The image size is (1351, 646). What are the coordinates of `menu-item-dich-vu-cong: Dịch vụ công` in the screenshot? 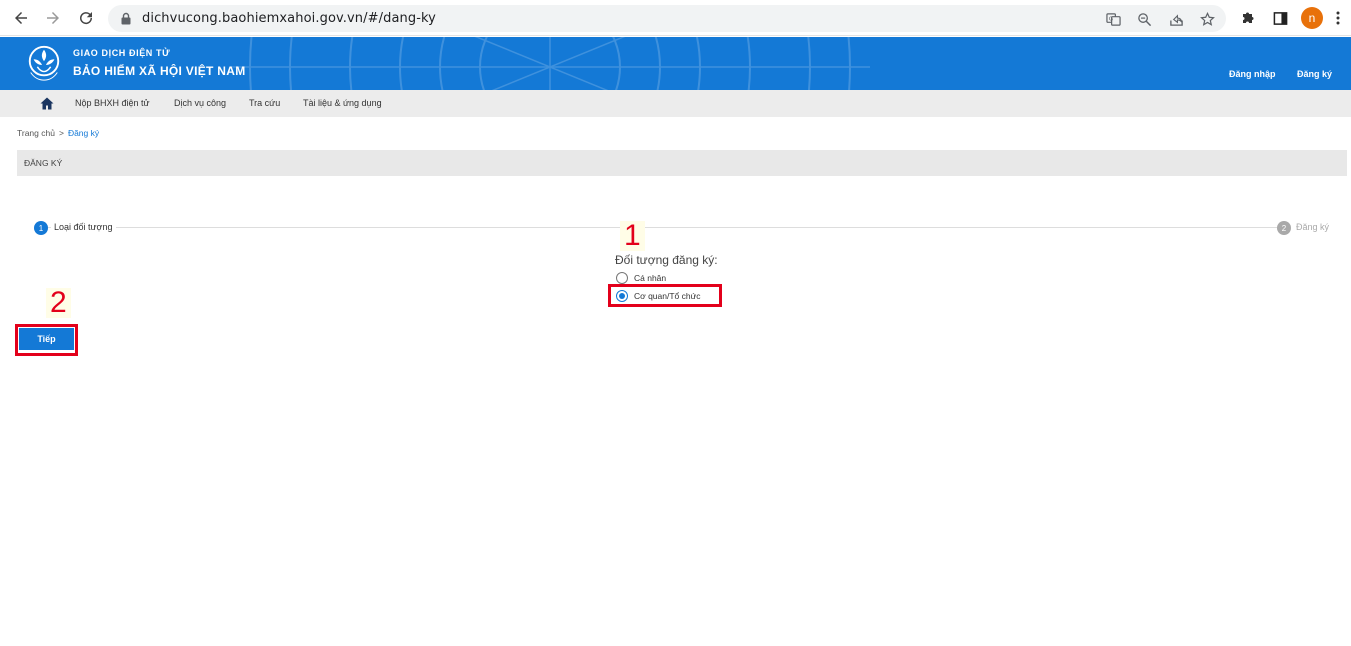 It's located at (200, 103).